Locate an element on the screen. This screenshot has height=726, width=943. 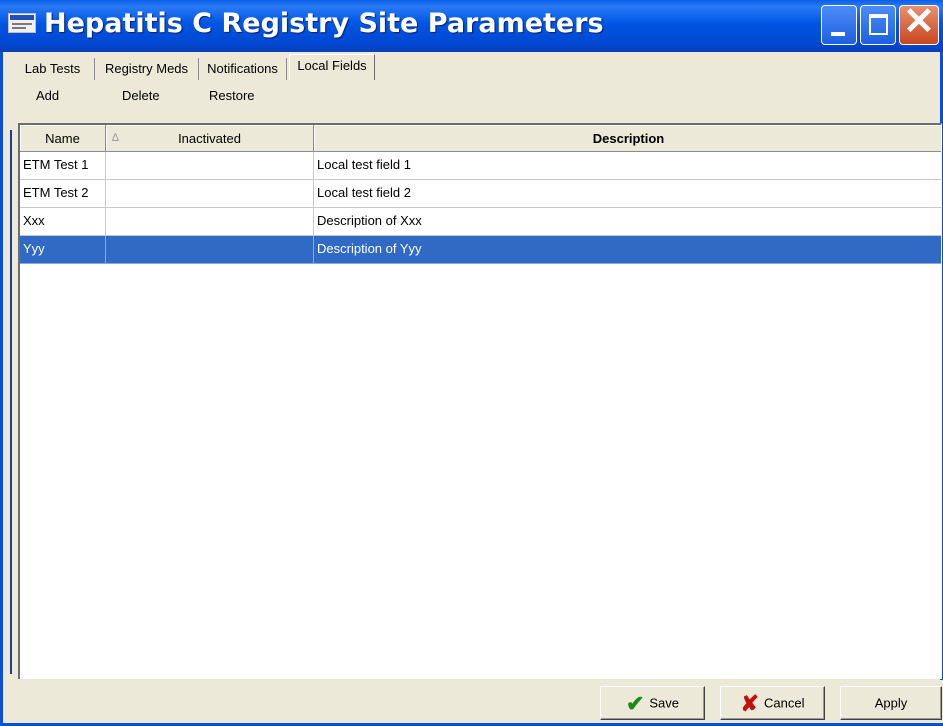
tab-registry-meds: Registry Meds is located at coordinates (147, 69).